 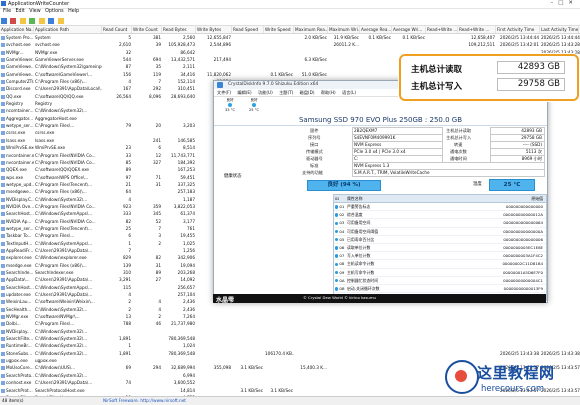 I want to click on callout-read-label: 主机总计读取, so click(x=436, y=69).